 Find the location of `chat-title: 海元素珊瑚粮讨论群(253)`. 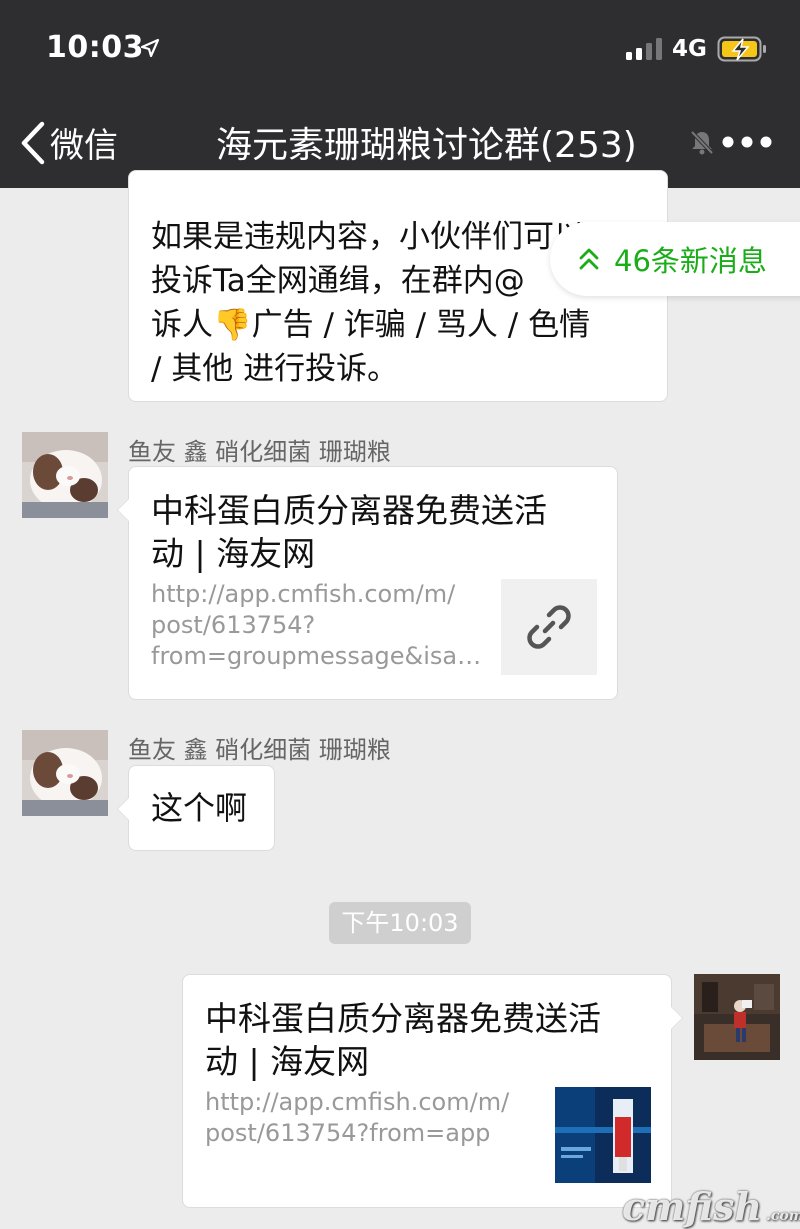

chat-title: 海元素珊瑚粮讨论群(253) is located at coordinates (426, 145).